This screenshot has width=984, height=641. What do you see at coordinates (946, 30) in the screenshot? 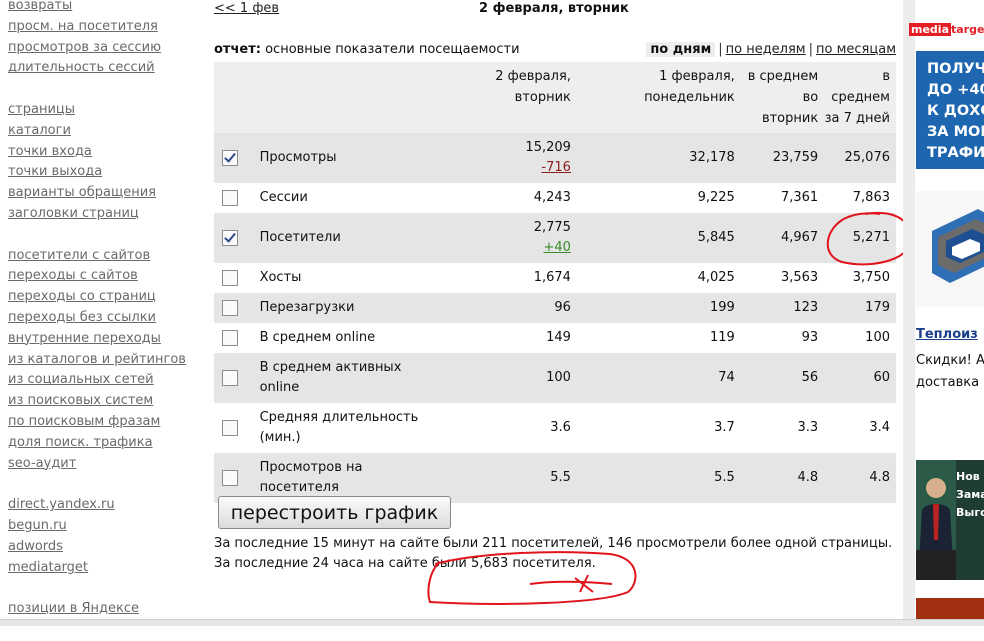
I see `mediatarget-logo: media targe` at bounding box center [946, 30].